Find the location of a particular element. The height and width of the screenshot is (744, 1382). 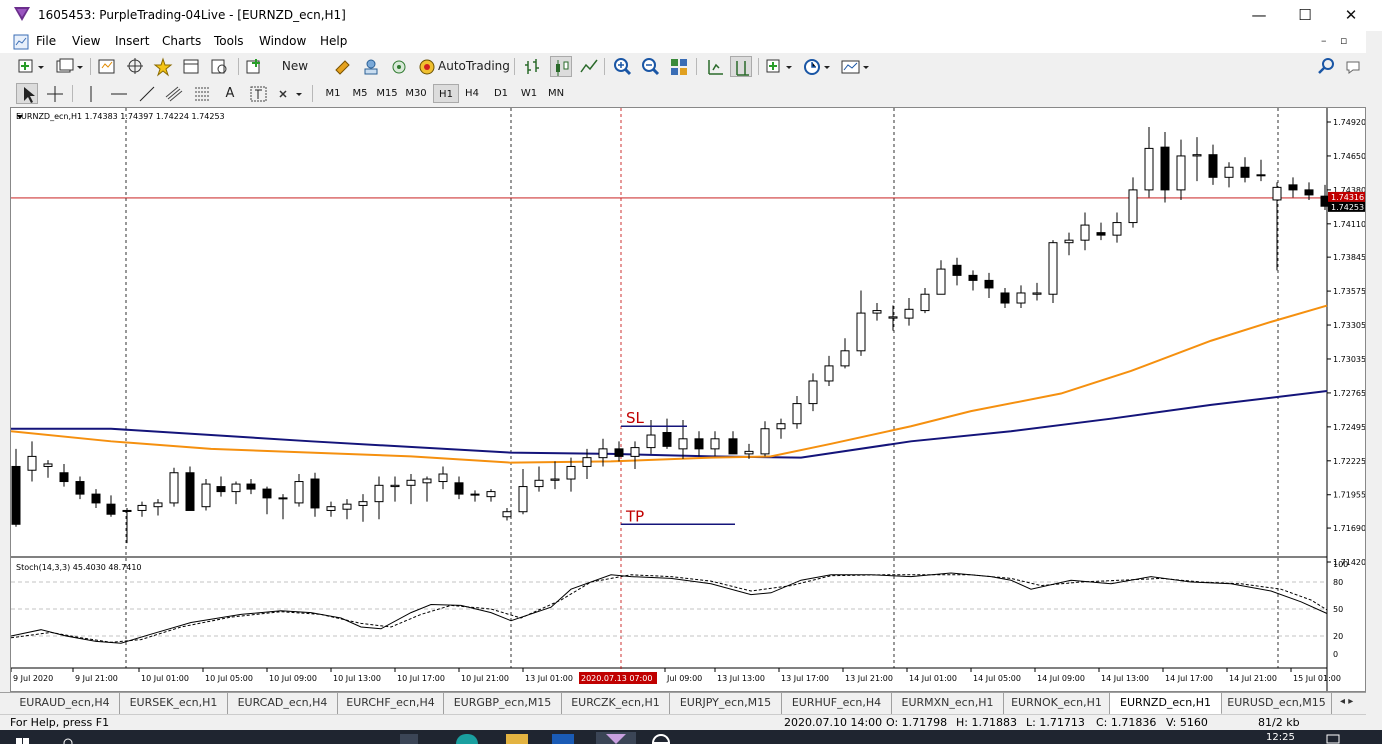

menu-file: File is located at coordinates (46, 41).